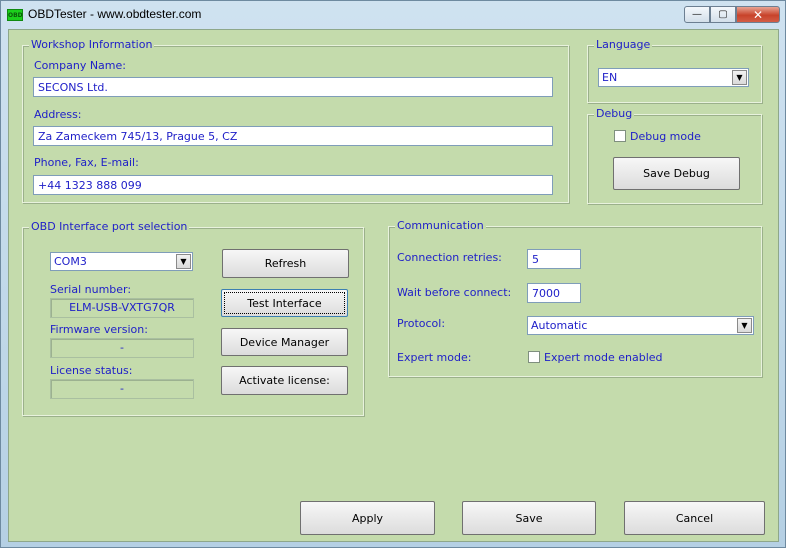 The image size is (786, 548). Describe the element at coordinates (284, 380) in the screenshot. I see `activate-license-button: Activate license:` at that location.